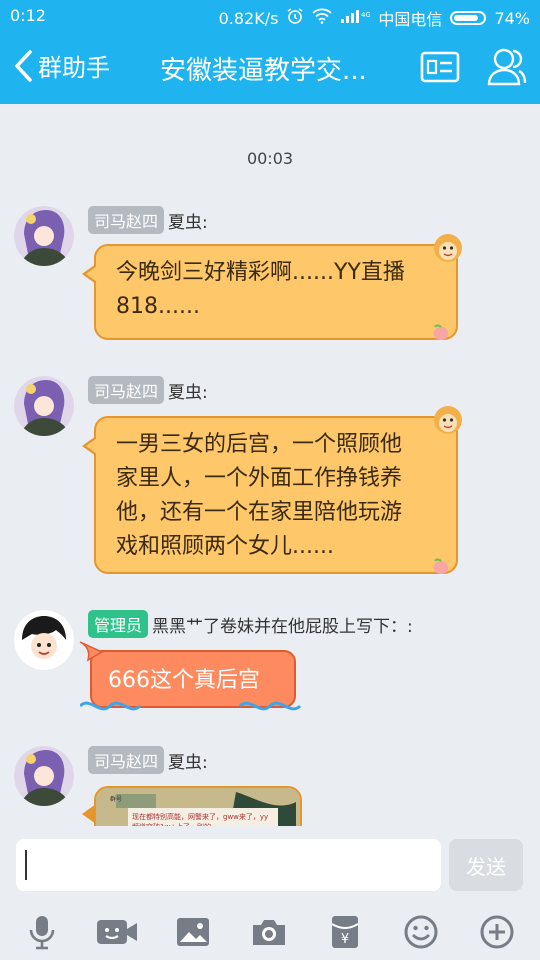  Describe the element at coordinates (365, 15) in the screenshot. I see `network-type: 4G` at that location.